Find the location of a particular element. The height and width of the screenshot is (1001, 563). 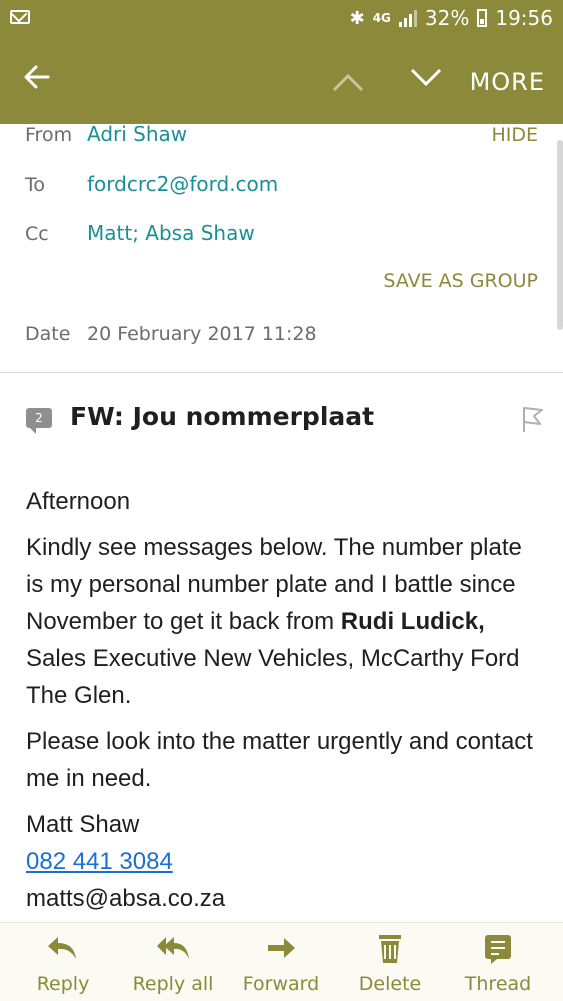

status-bar: ✱ 4G 32% 19:56 is located at coordinates (281, 19).